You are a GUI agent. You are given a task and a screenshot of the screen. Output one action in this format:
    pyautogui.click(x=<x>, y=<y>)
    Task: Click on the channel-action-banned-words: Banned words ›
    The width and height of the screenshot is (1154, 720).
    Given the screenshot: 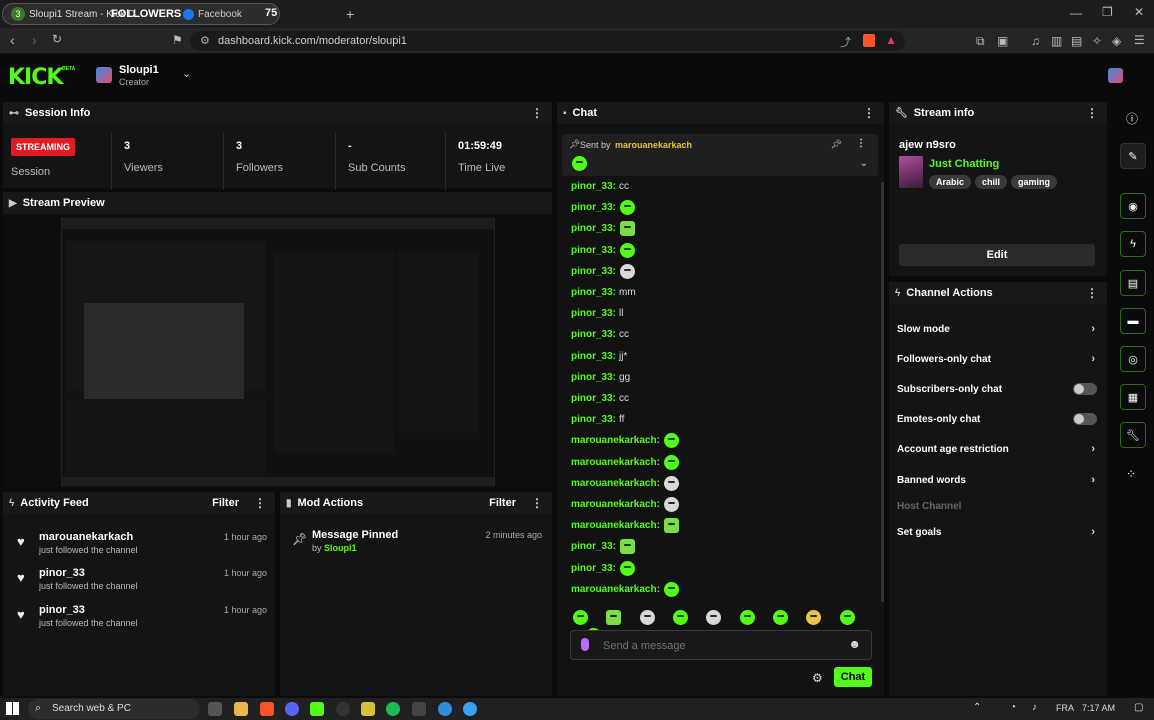 What is the action you would take?
    pyautogui.click(x=1002, y=480)
    